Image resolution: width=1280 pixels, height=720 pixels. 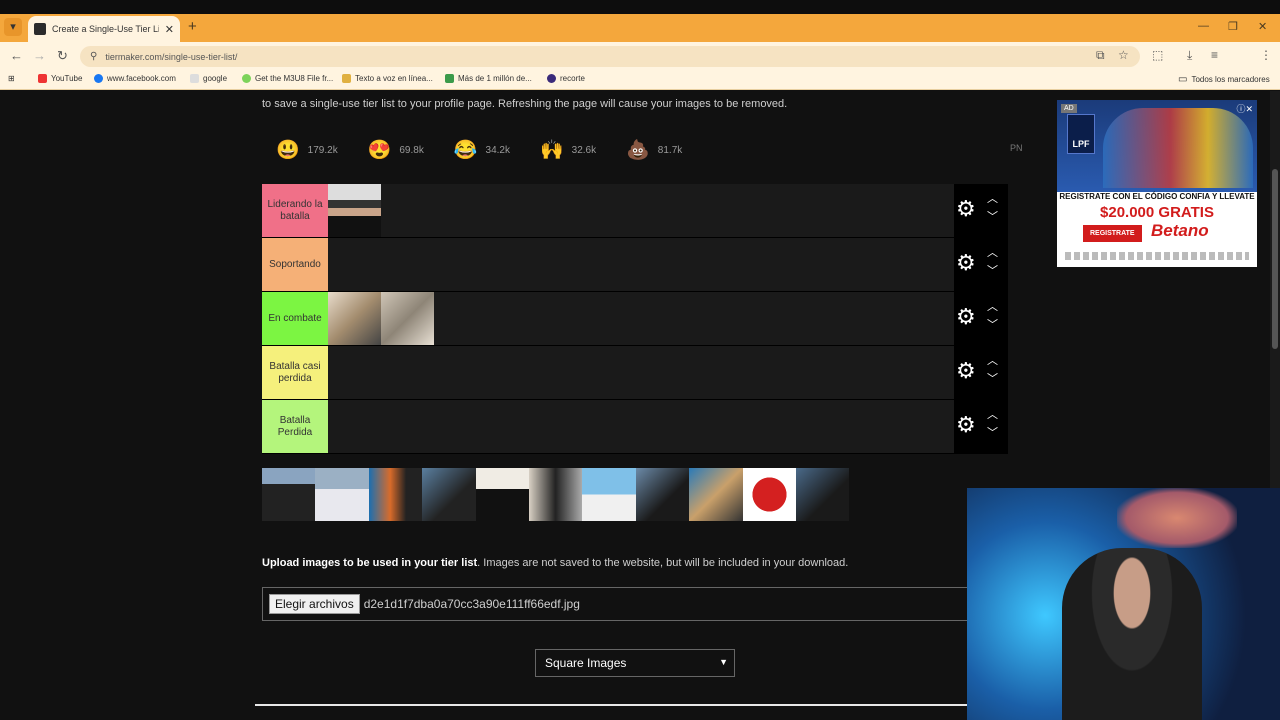 I want to click on tab-close-icon: ✕, so click(x=169, y=29).